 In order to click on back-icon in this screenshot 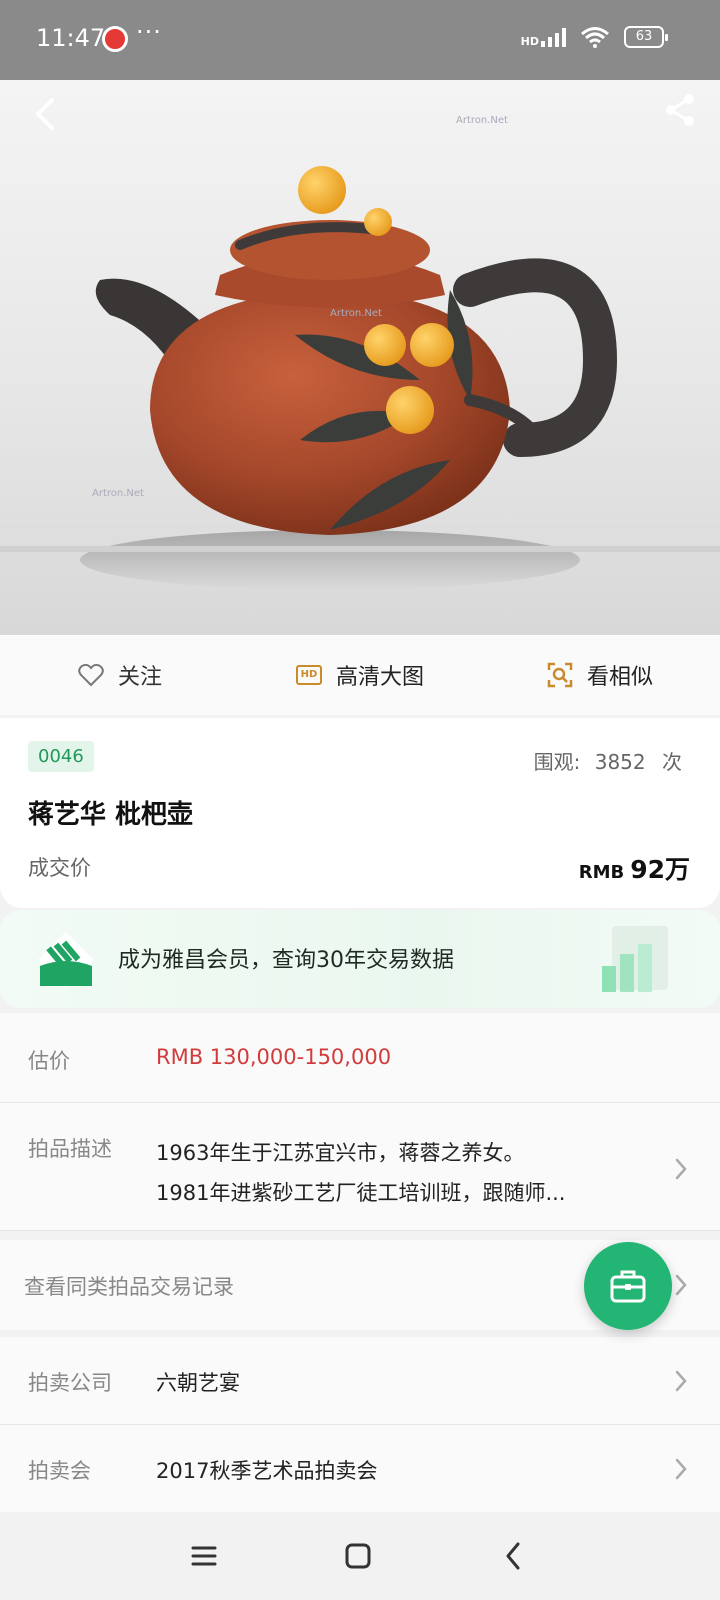, I will do `click(46, 113)`.